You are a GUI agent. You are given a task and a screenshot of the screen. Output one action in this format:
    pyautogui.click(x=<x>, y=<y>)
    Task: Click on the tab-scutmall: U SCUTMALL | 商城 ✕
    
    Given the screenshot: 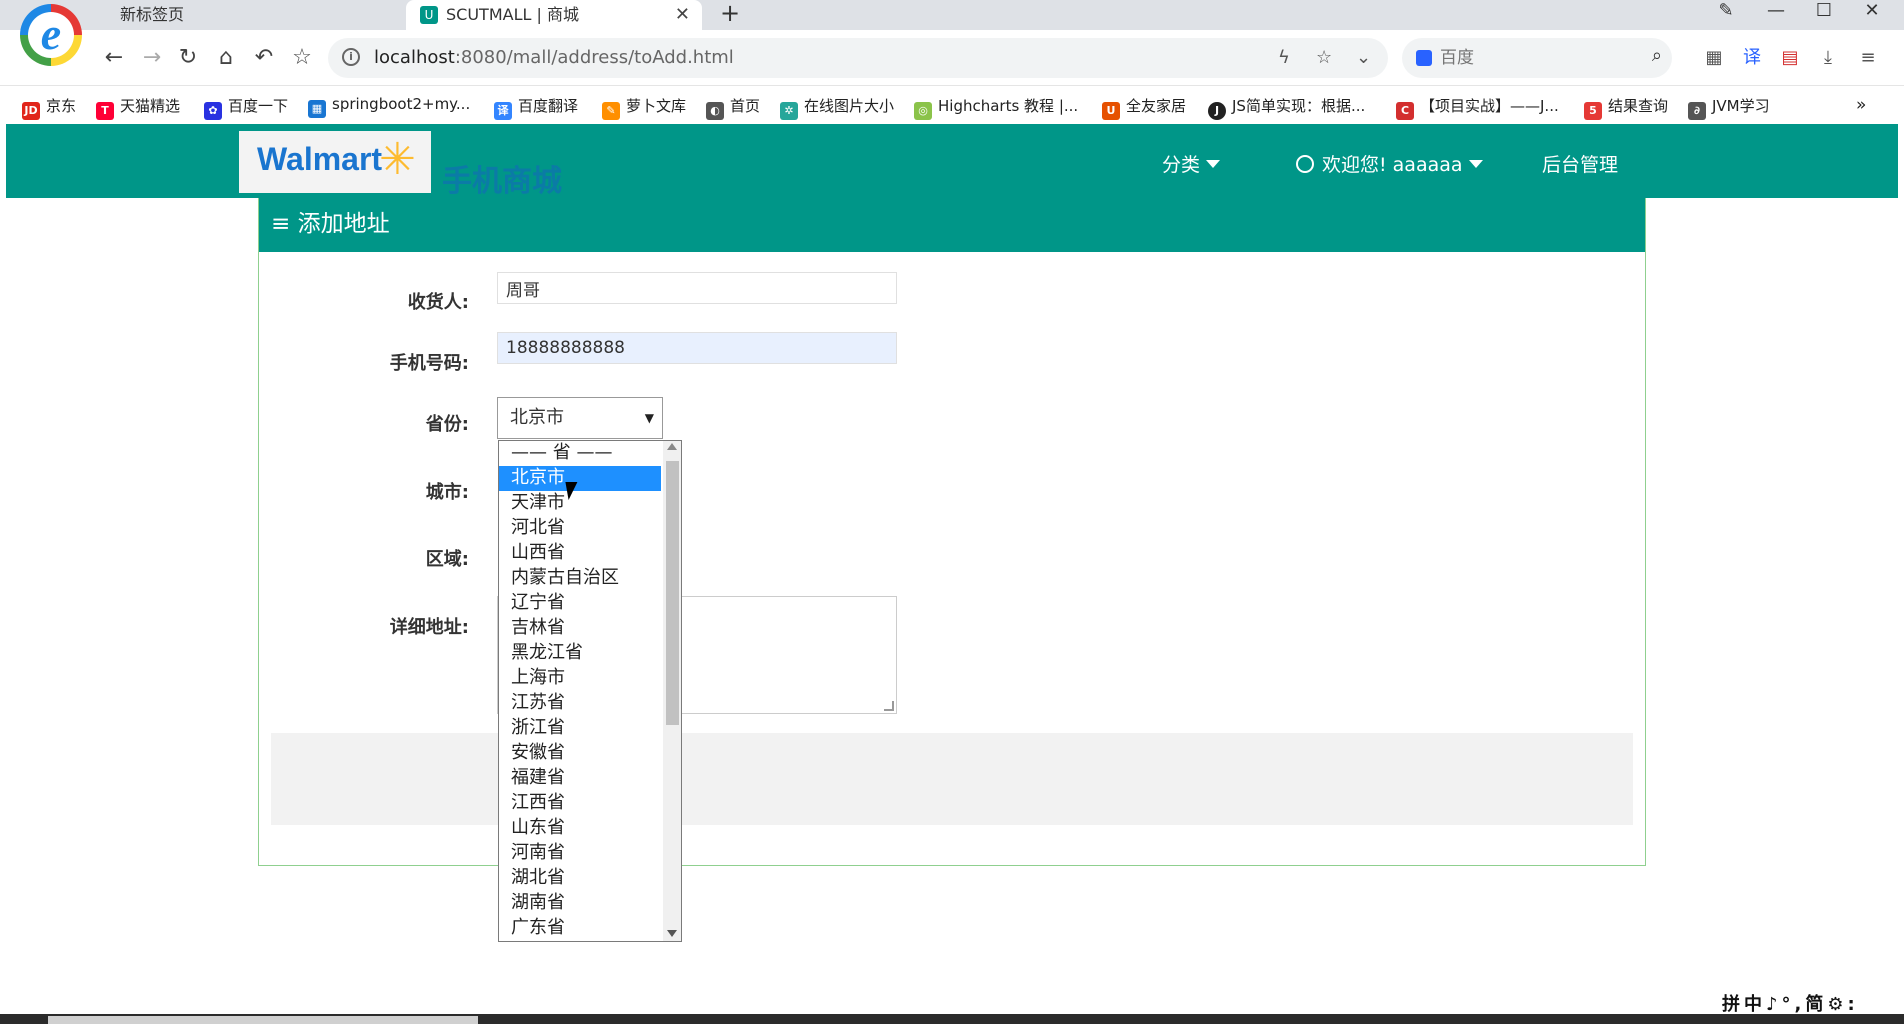 What is the action you would take?
    pyautogui.click(x=554, y=15)
    